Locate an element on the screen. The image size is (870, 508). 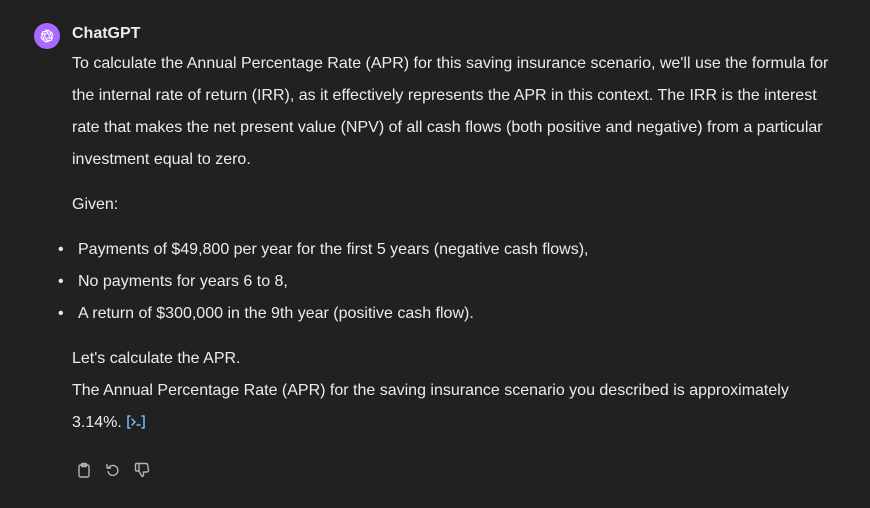
view-analysis-icon is located at coordinates (136, 422).